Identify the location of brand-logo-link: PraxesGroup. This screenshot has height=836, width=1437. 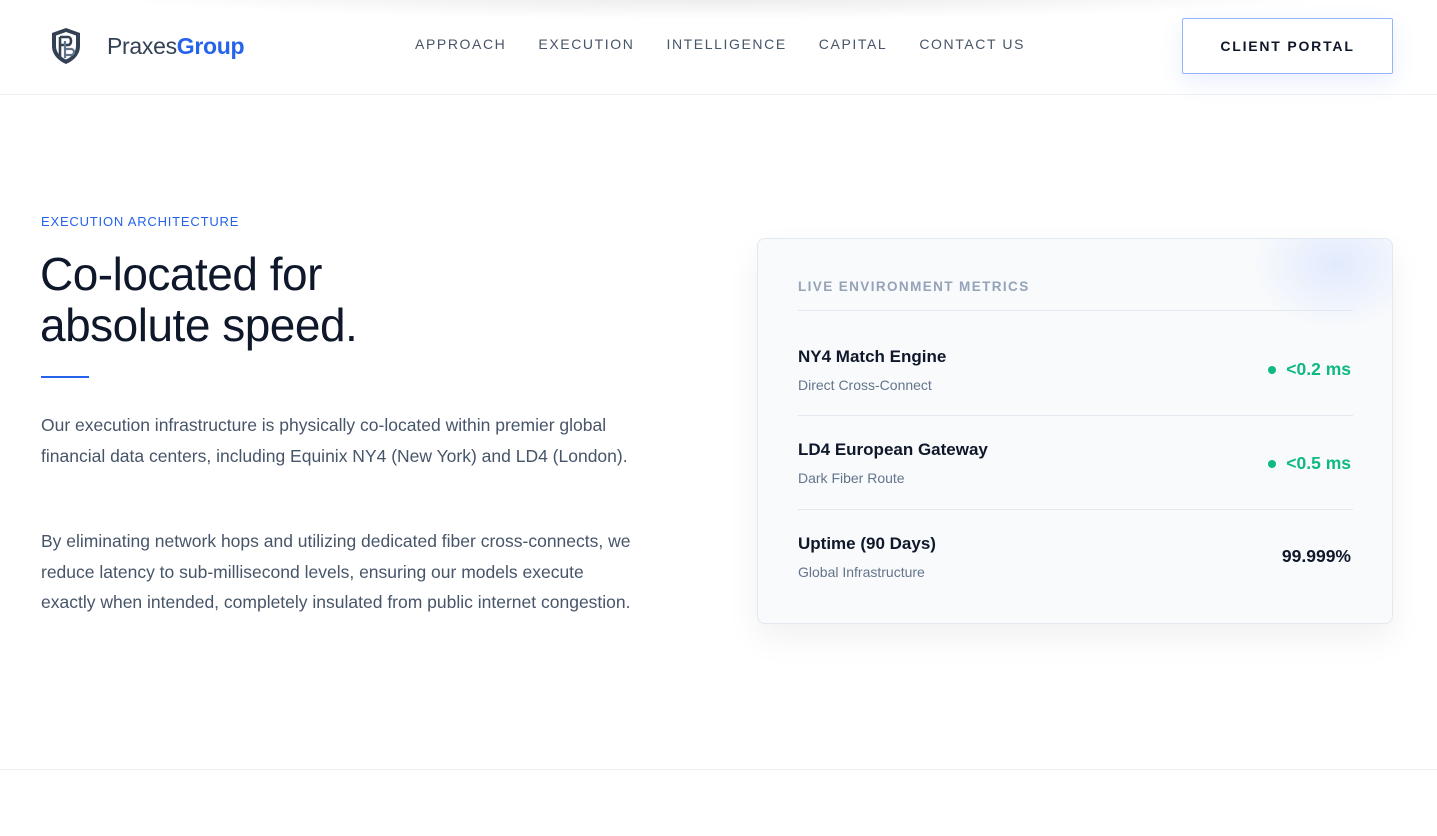
(147, 46).